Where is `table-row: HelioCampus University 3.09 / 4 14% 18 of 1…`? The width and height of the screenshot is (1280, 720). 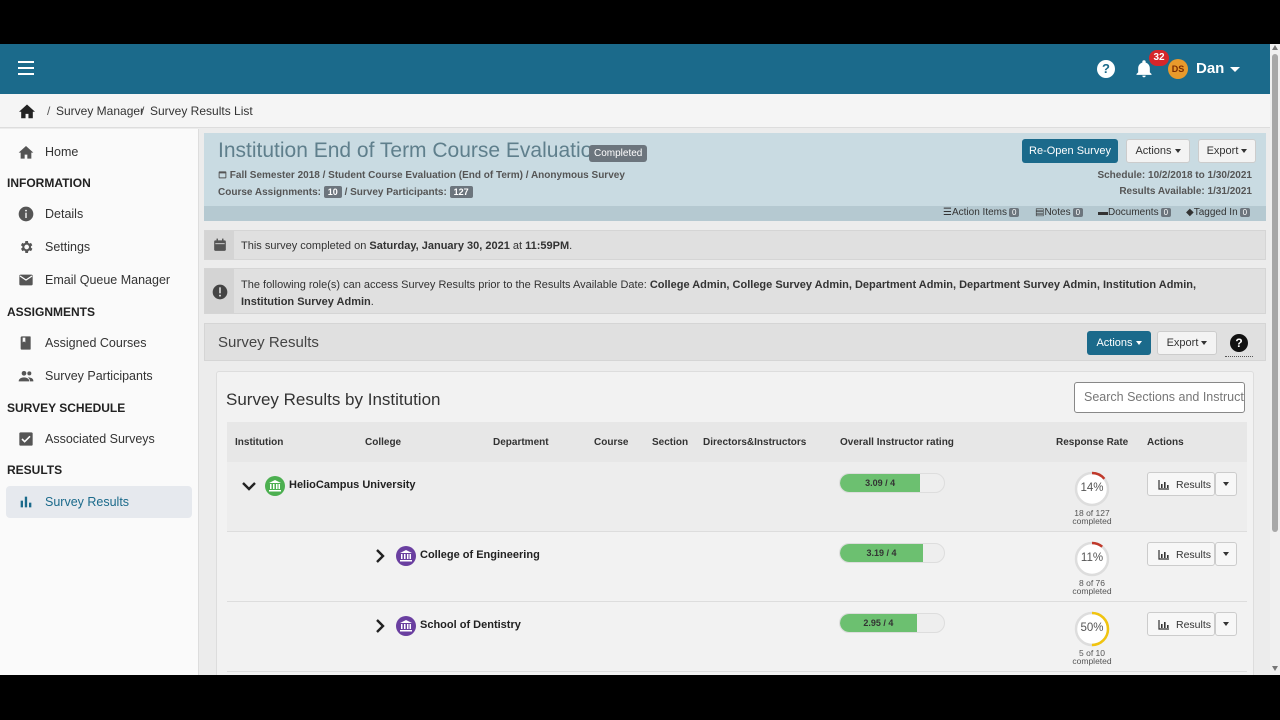 table-row: HelioCampus University 3.09 / 4 14% 18 of 1… is located at coordinates (737, 497).